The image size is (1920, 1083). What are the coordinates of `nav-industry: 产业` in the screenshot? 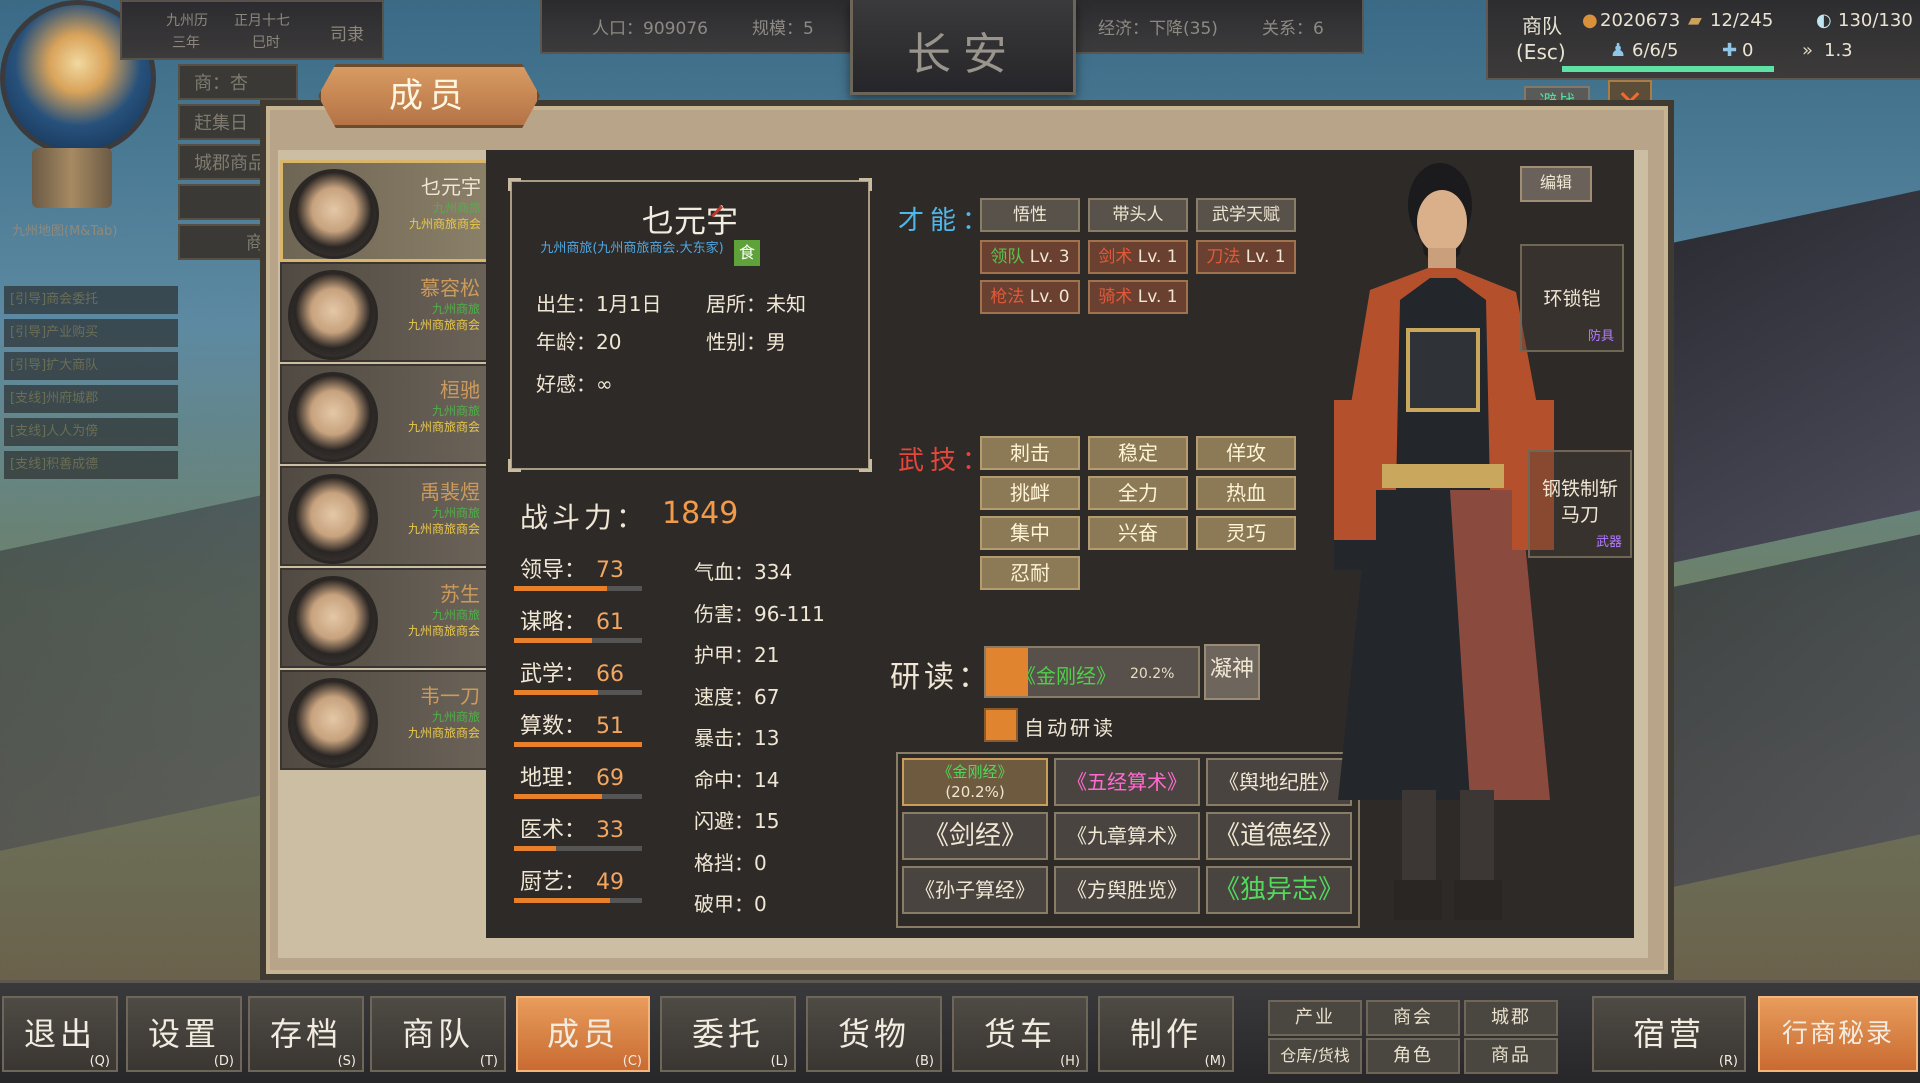 It's located at (1315, 1018).